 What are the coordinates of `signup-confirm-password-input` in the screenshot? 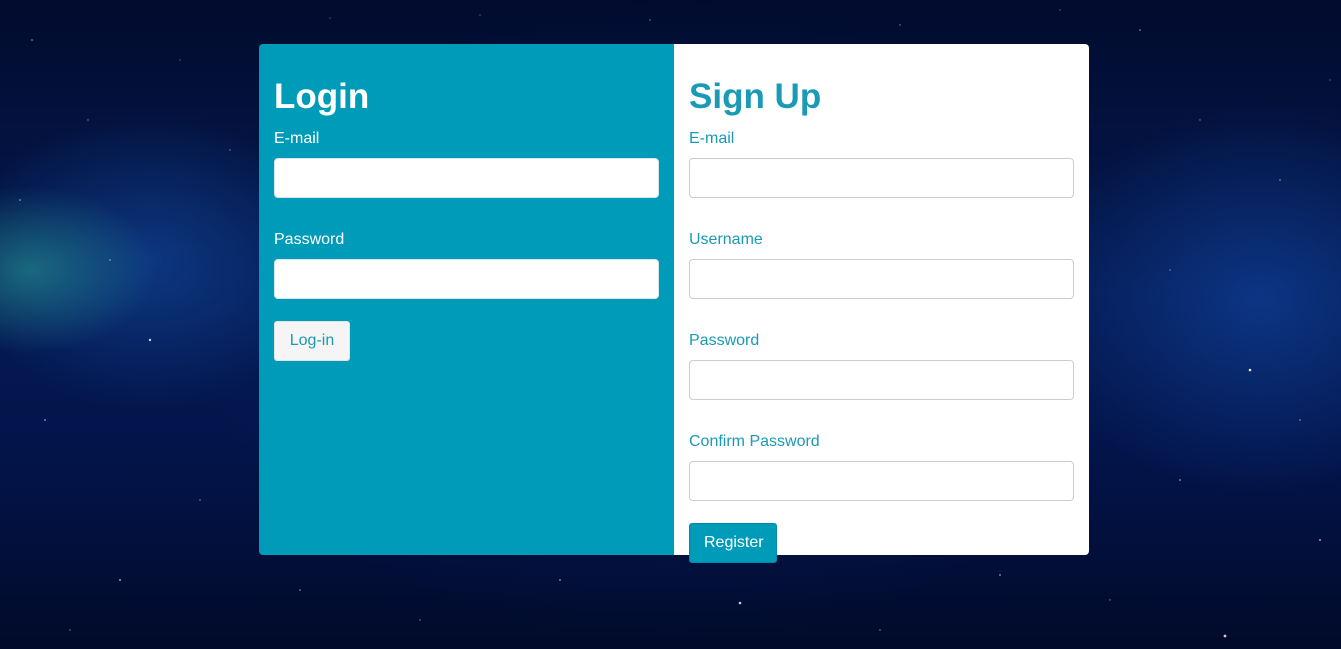 It's located at (881, 481).